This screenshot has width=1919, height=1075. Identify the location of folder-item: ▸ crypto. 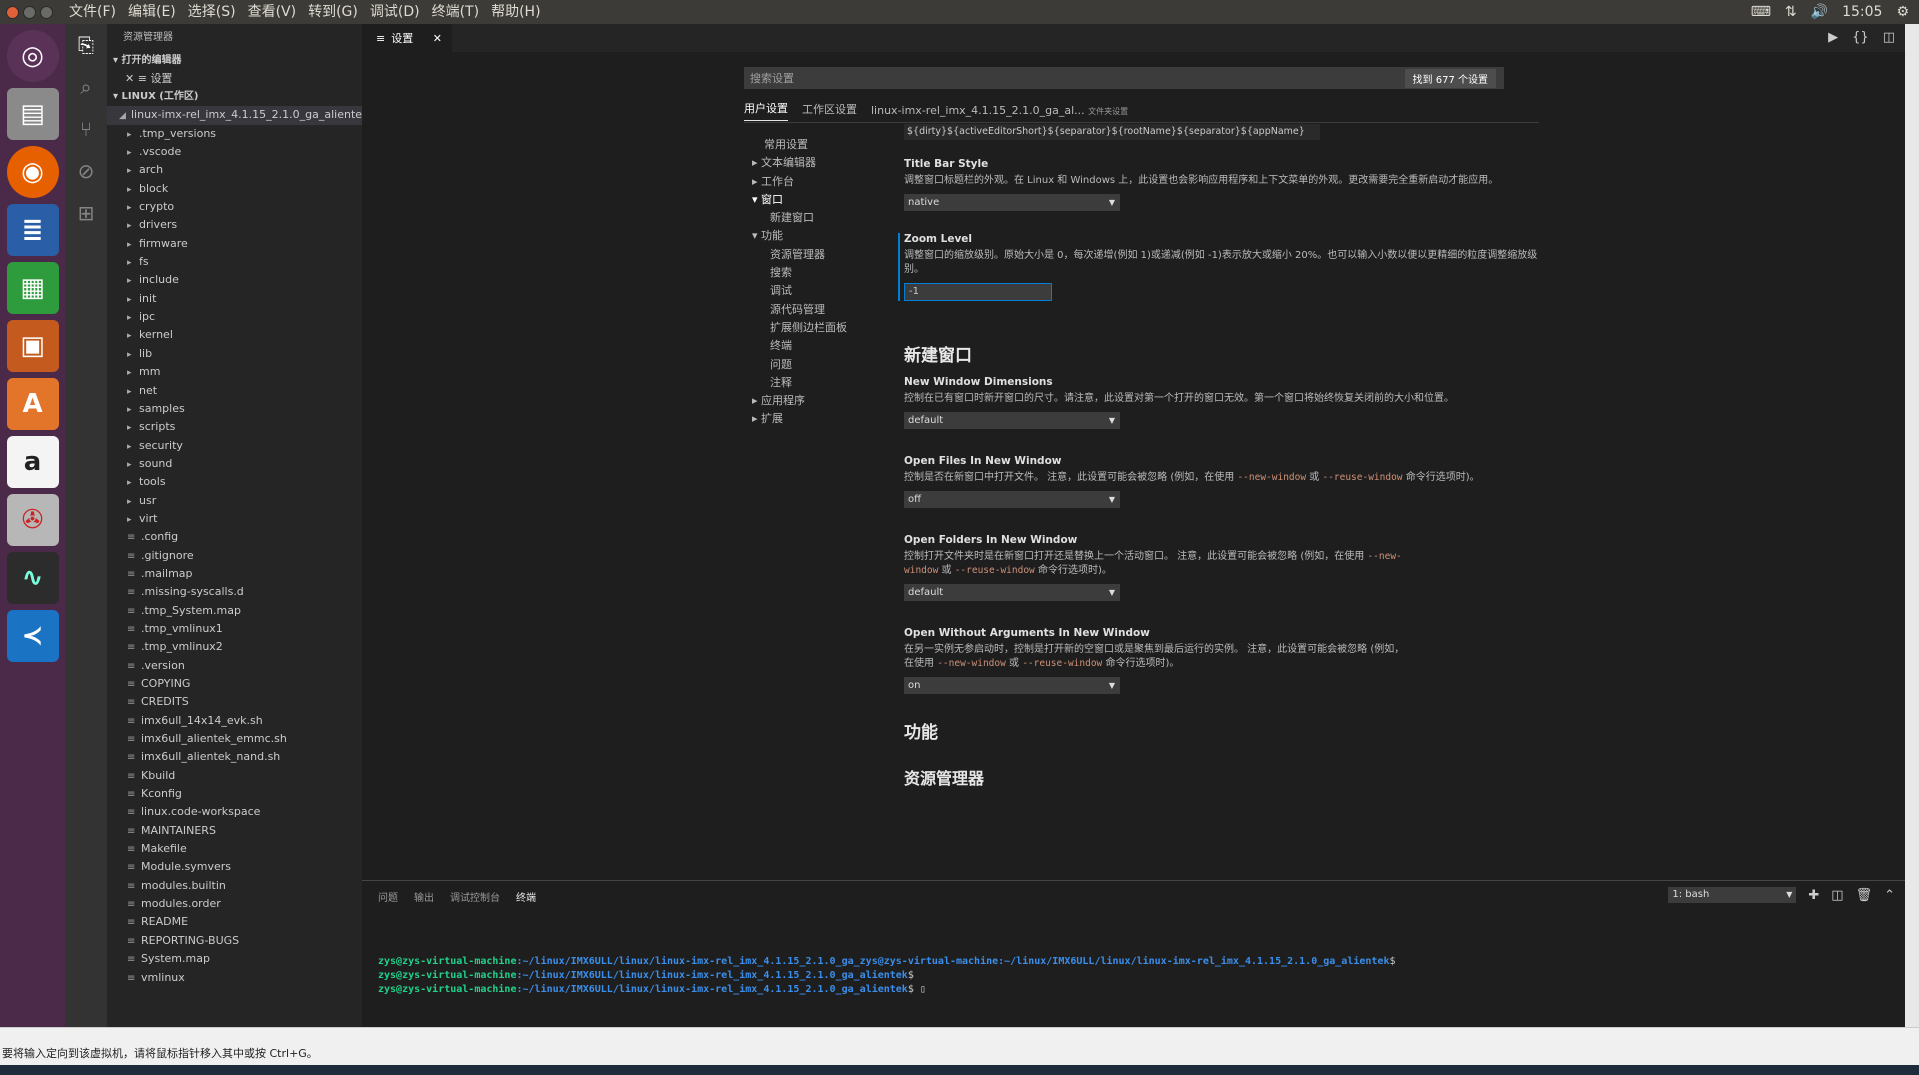
(234, 207).